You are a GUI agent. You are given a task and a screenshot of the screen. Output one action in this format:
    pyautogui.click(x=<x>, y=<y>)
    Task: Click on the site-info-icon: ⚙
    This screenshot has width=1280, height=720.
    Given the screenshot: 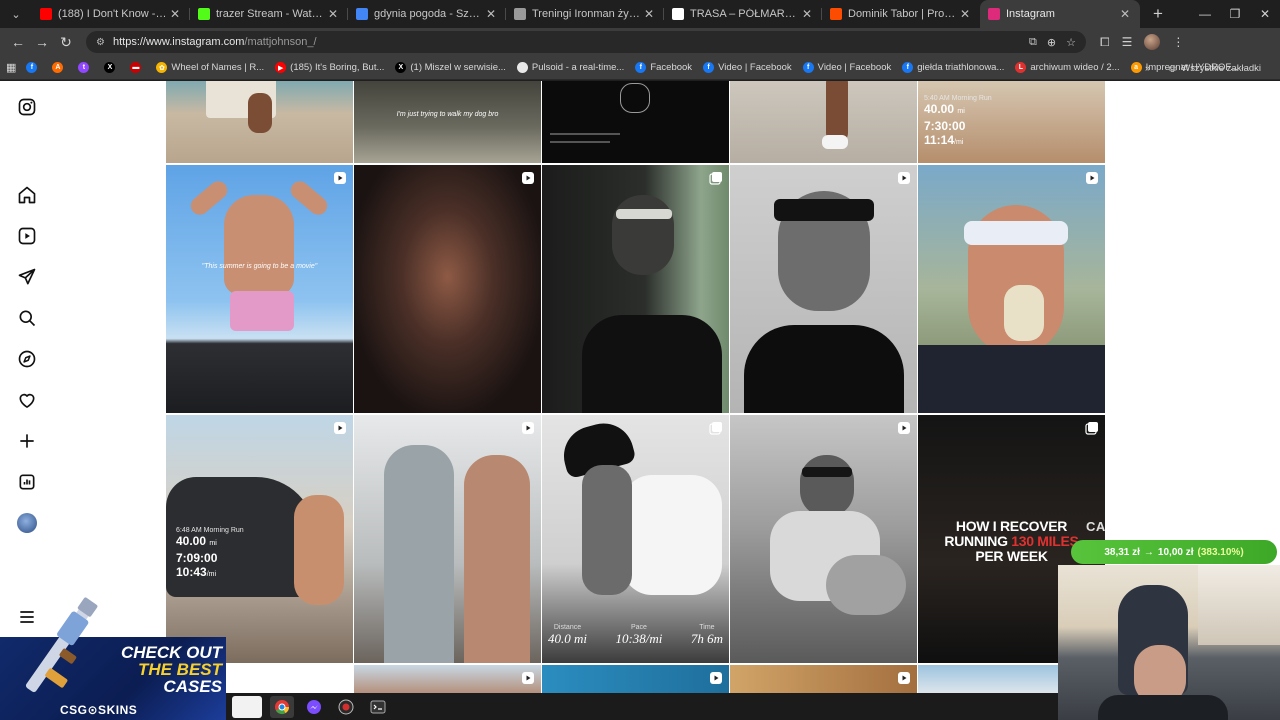 What is the action you would take?
    pyautogui.click(x=100, y=42)
    